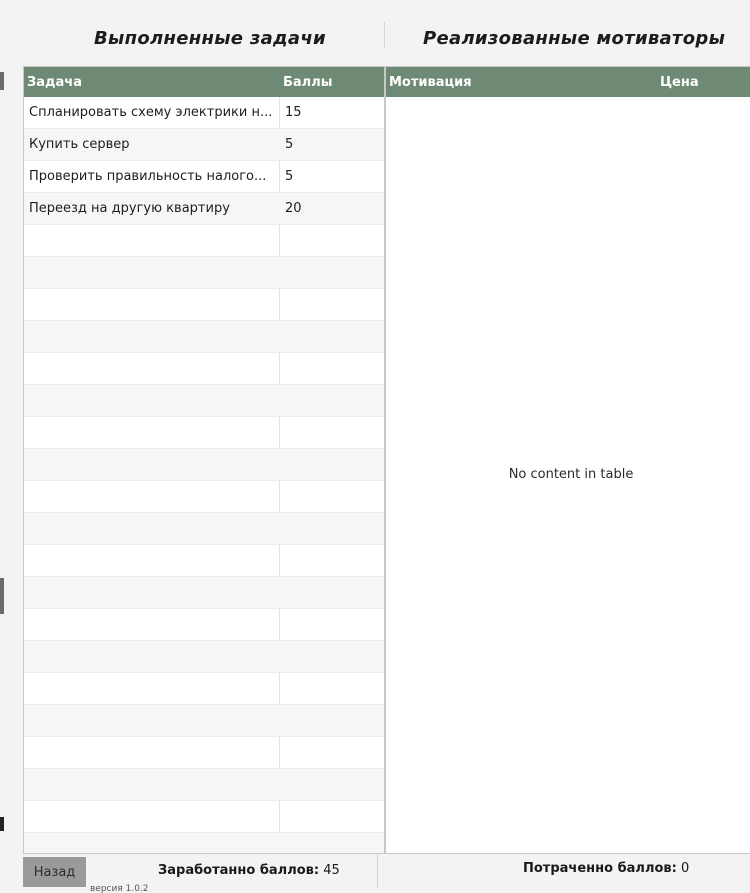  What do you see at coordinates (210, 38) in the screenshot?
I see `completed-tasks-heading: Выполненные задачи` at bounding box center [210, 38].